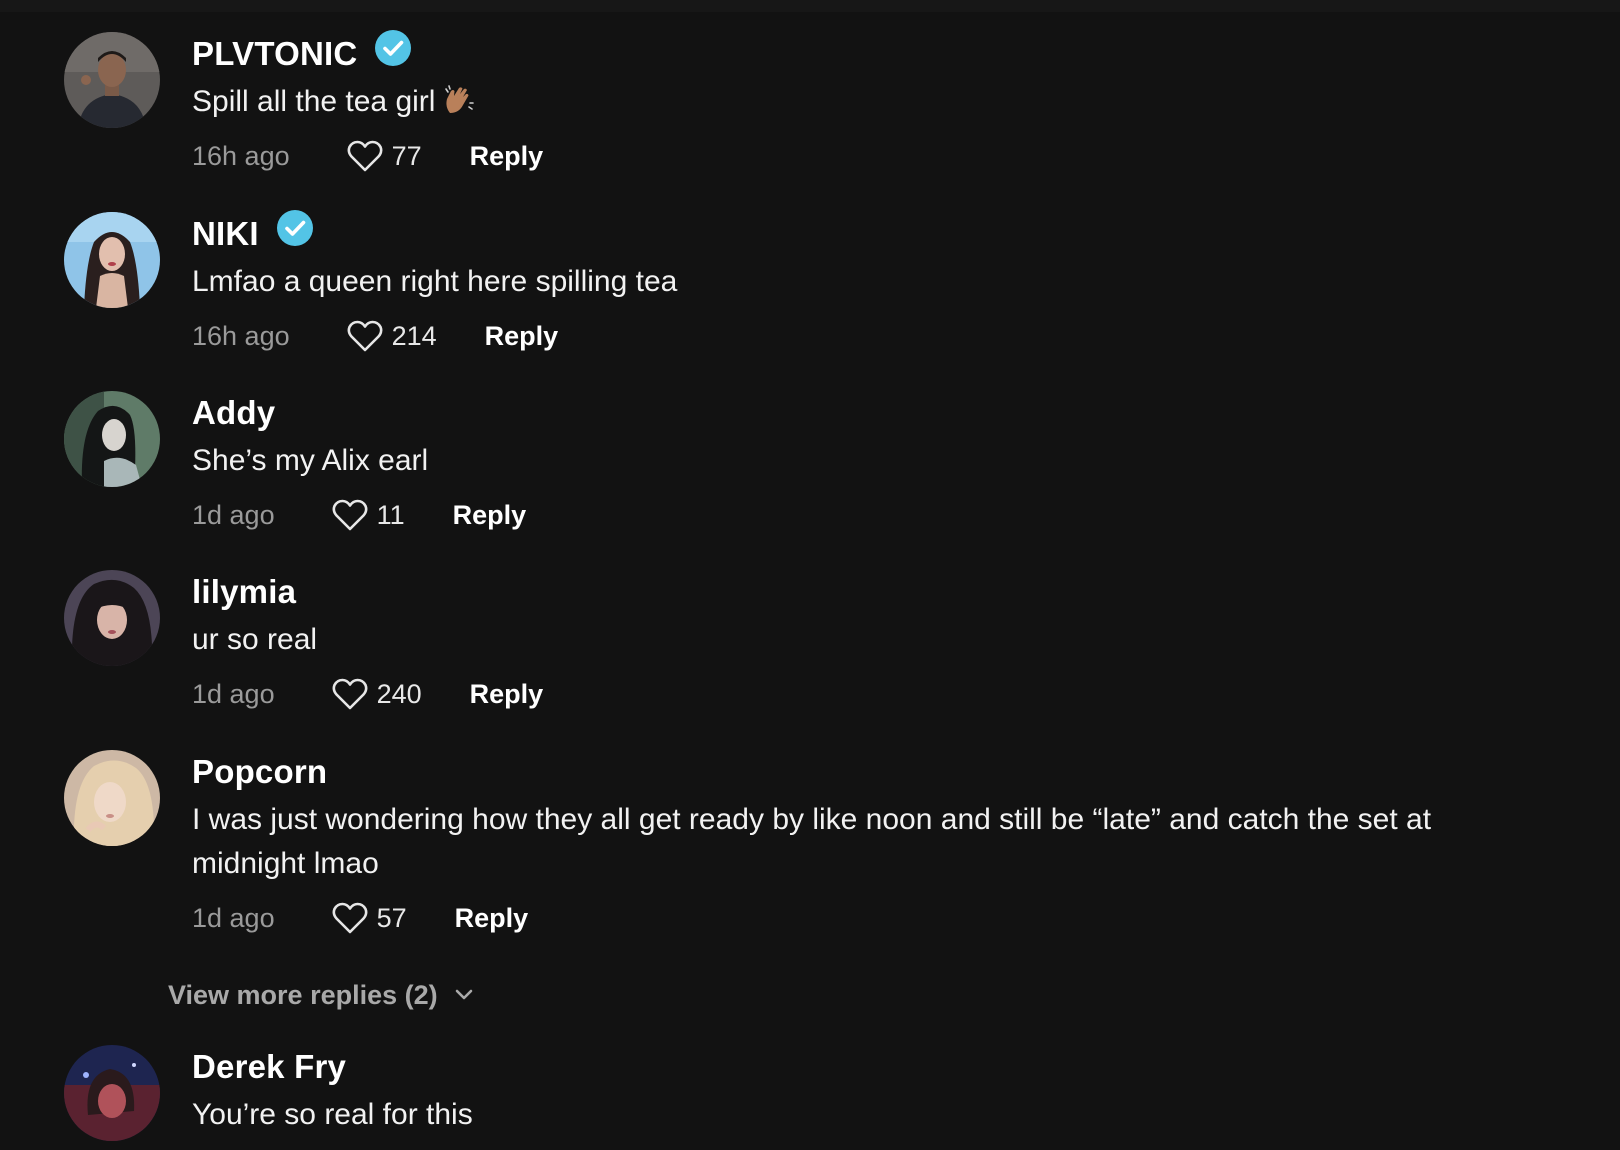  What do you see at coordinates (259, 772) in the screenshot?
I see `username: Popcorn` at bounding box center [259, 772].